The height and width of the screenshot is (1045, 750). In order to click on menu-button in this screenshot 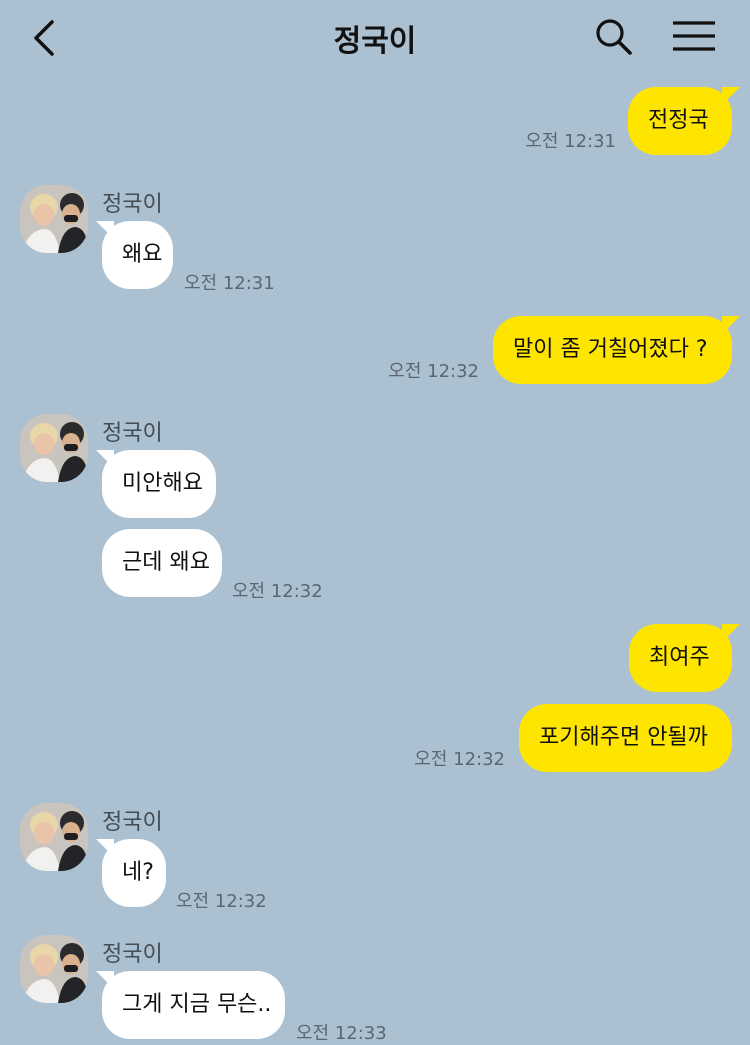, I will do `click(694, 37)`.